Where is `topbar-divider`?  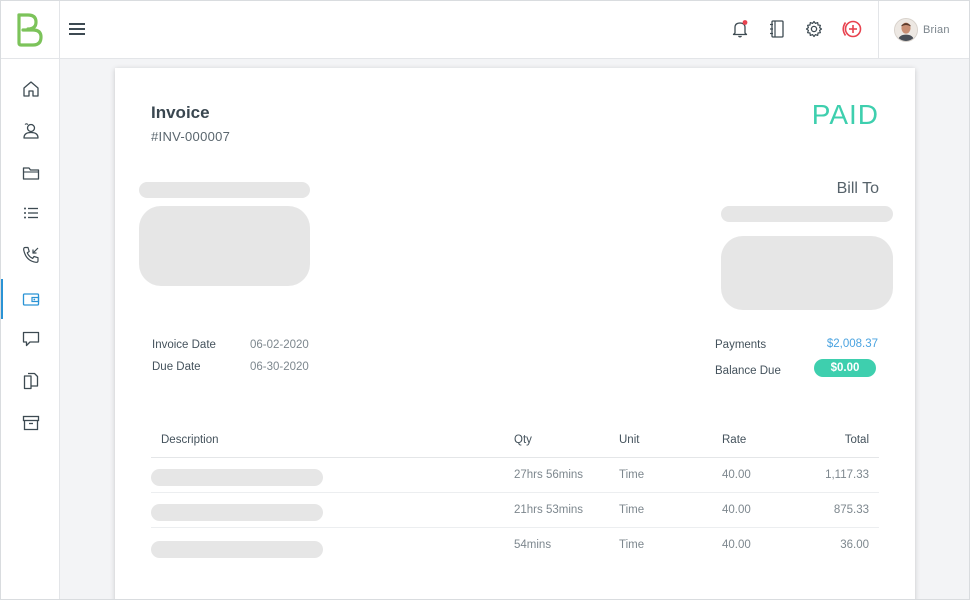
topbar-divider is located at coordinates (878, 30).